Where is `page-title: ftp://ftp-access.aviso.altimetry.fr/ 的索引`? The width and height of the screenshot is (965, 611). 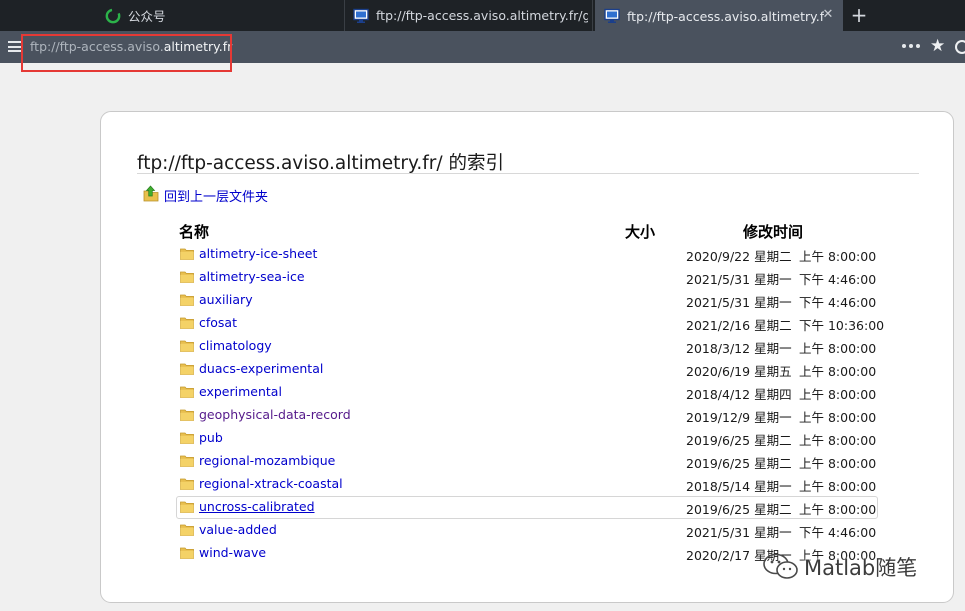
page-title: ftp://ftp-access.aviso.altimetry.fr/ 的索引 is located at coordinates (528, 161).